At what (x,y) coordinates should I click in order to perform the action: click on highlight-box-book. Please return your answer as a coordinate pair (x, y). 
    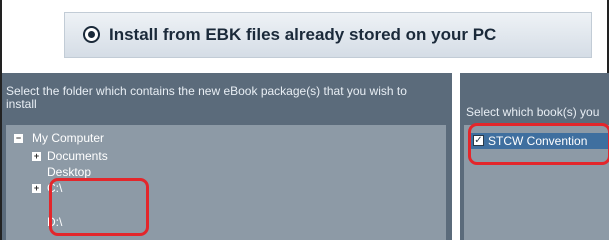
    Looking at the image, I should click on (538, 144).